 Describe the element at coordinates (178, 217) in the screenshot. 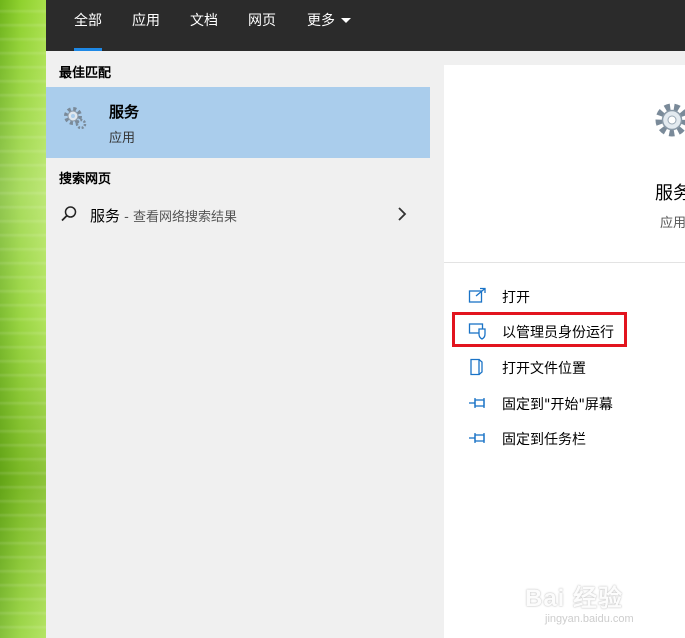

I see `web-search-description: - 查看网络搜索结果` at that location.